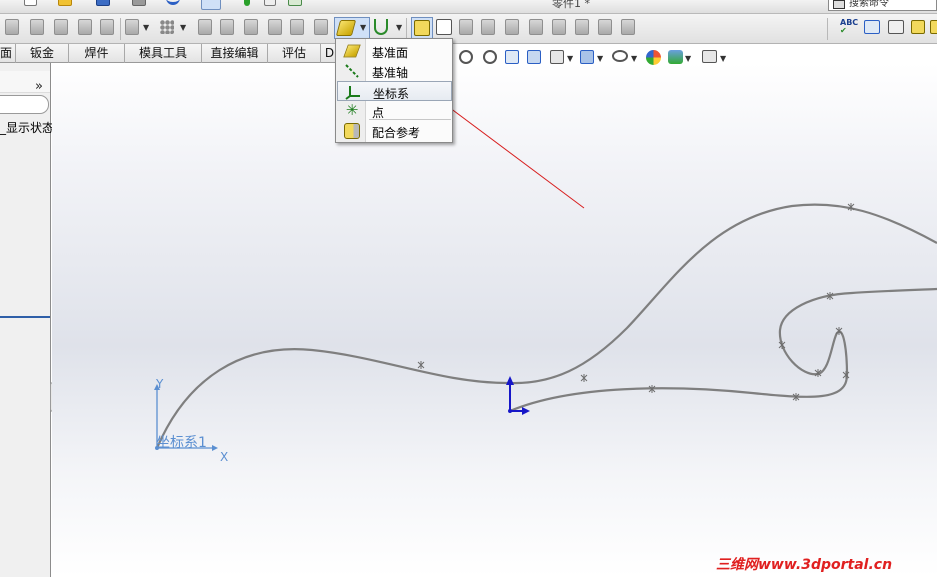 The image size is (937, 577). I want to click on watermark: 三维网www.3dportal.cn, so click(804, 565).